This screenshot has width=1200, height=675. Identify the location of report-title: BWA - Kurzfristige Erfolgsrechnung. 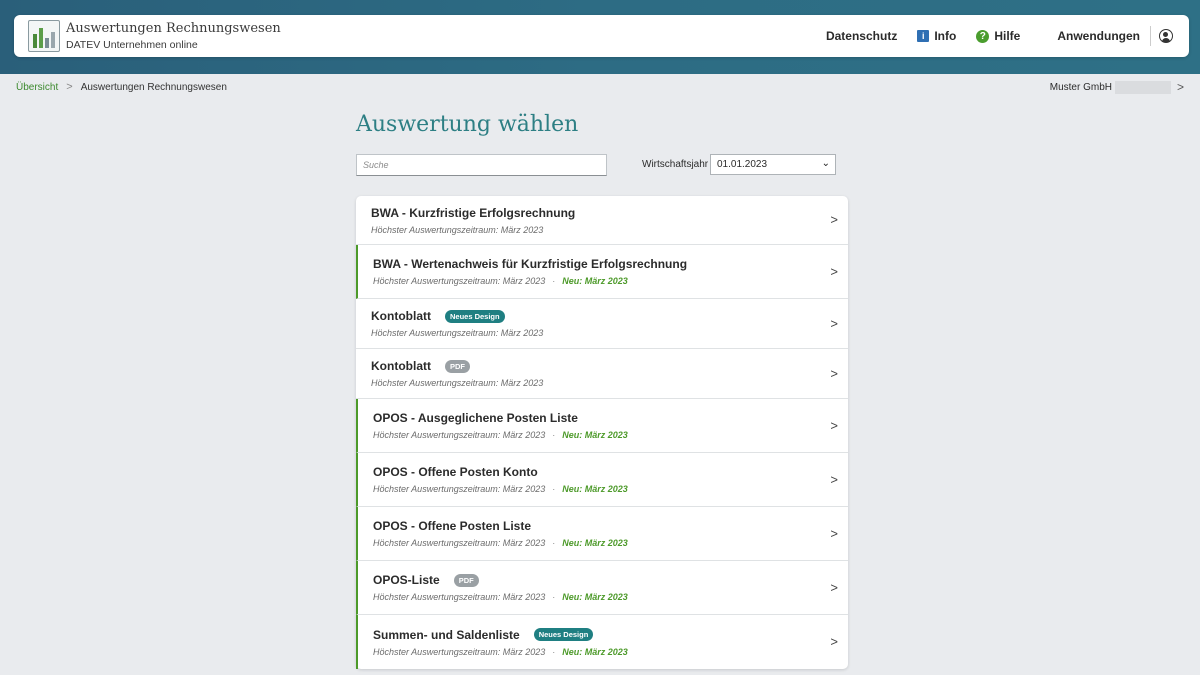
(473, 212).